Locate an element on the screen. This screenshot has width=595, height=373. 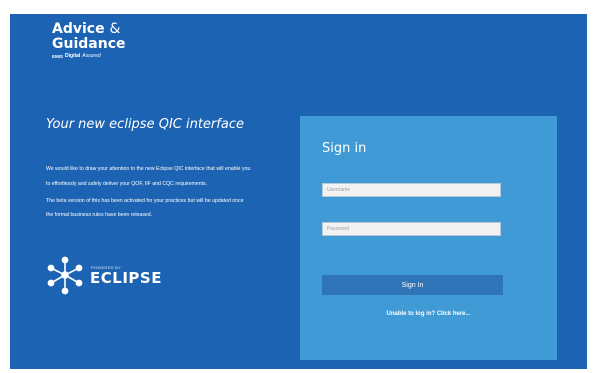
advice-guidance-logo: Advice & Guidance EMIS Digital Assured is located at coordinates (89, 41).